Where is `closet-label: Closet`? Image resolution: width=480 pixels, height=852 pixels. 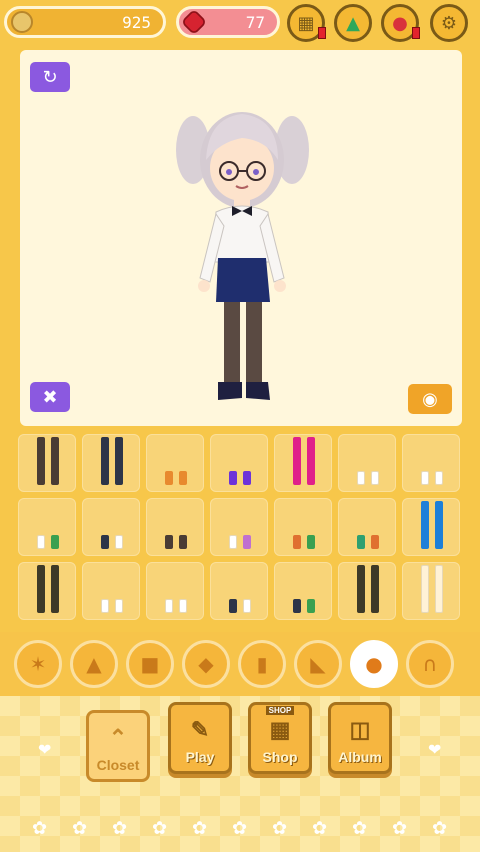 closet-label: Closet is located at coordinates (118, 765).